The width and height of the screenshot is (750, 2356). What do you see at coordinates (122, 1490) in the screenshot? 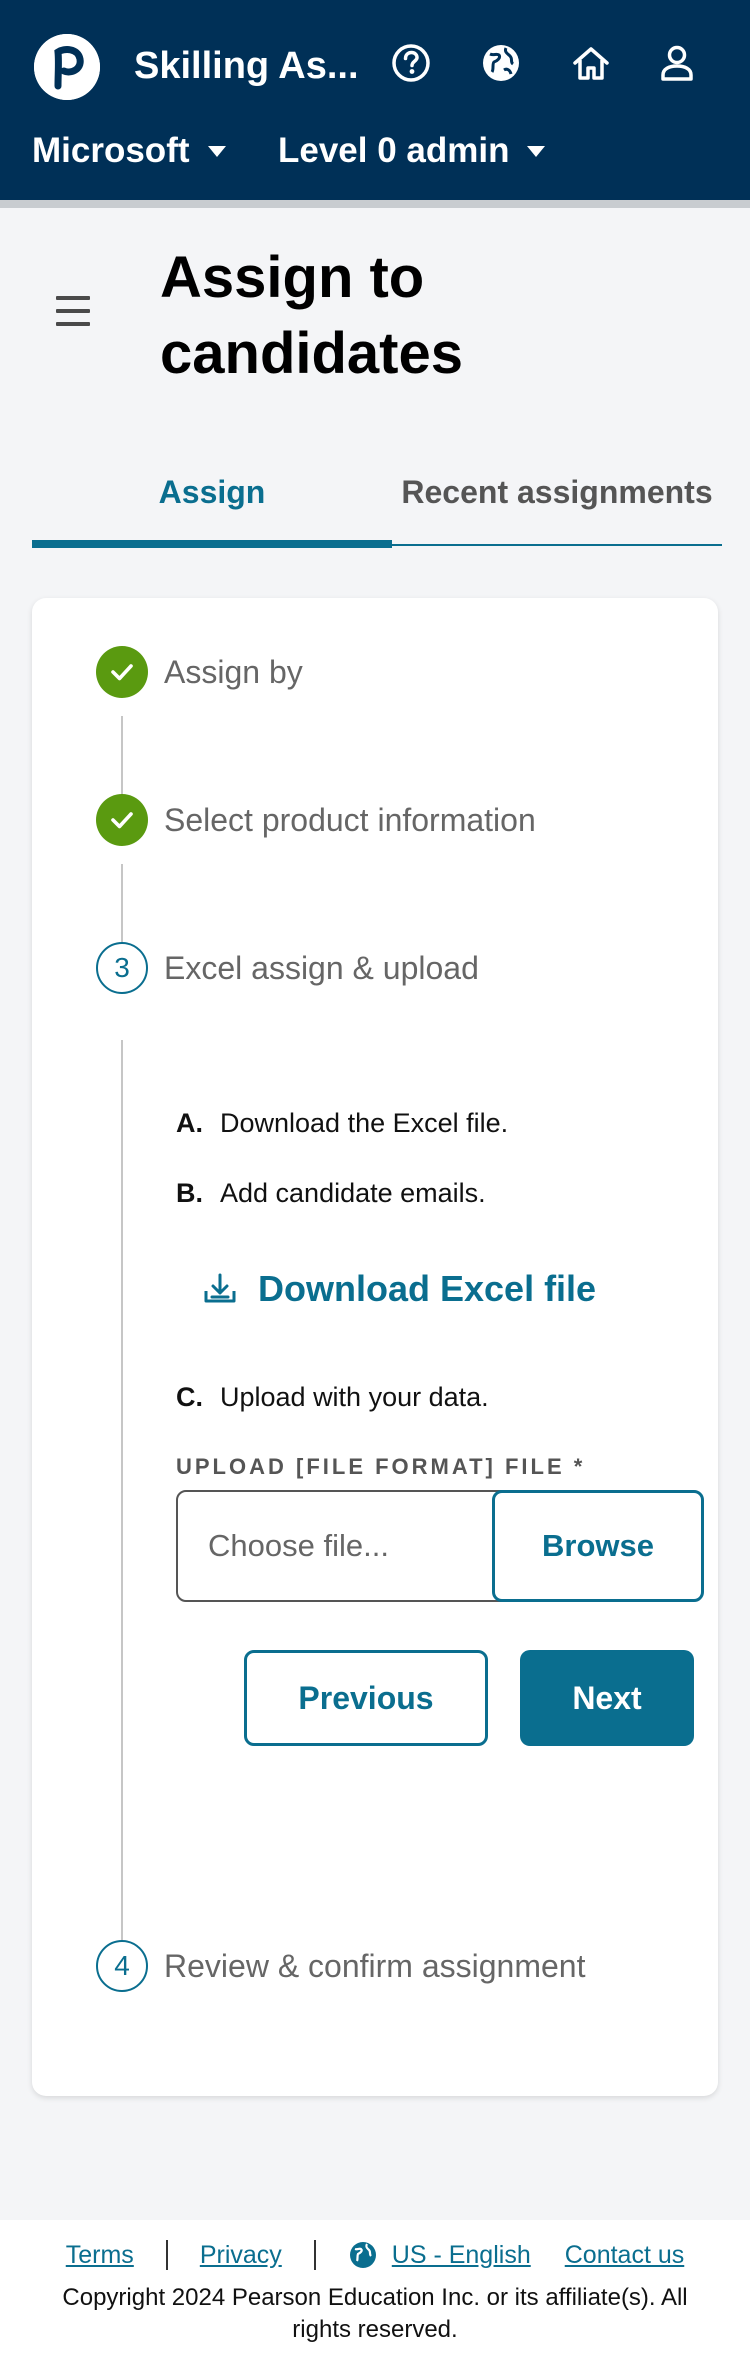
I see `step-connector` at bounding box center [122, 1490].